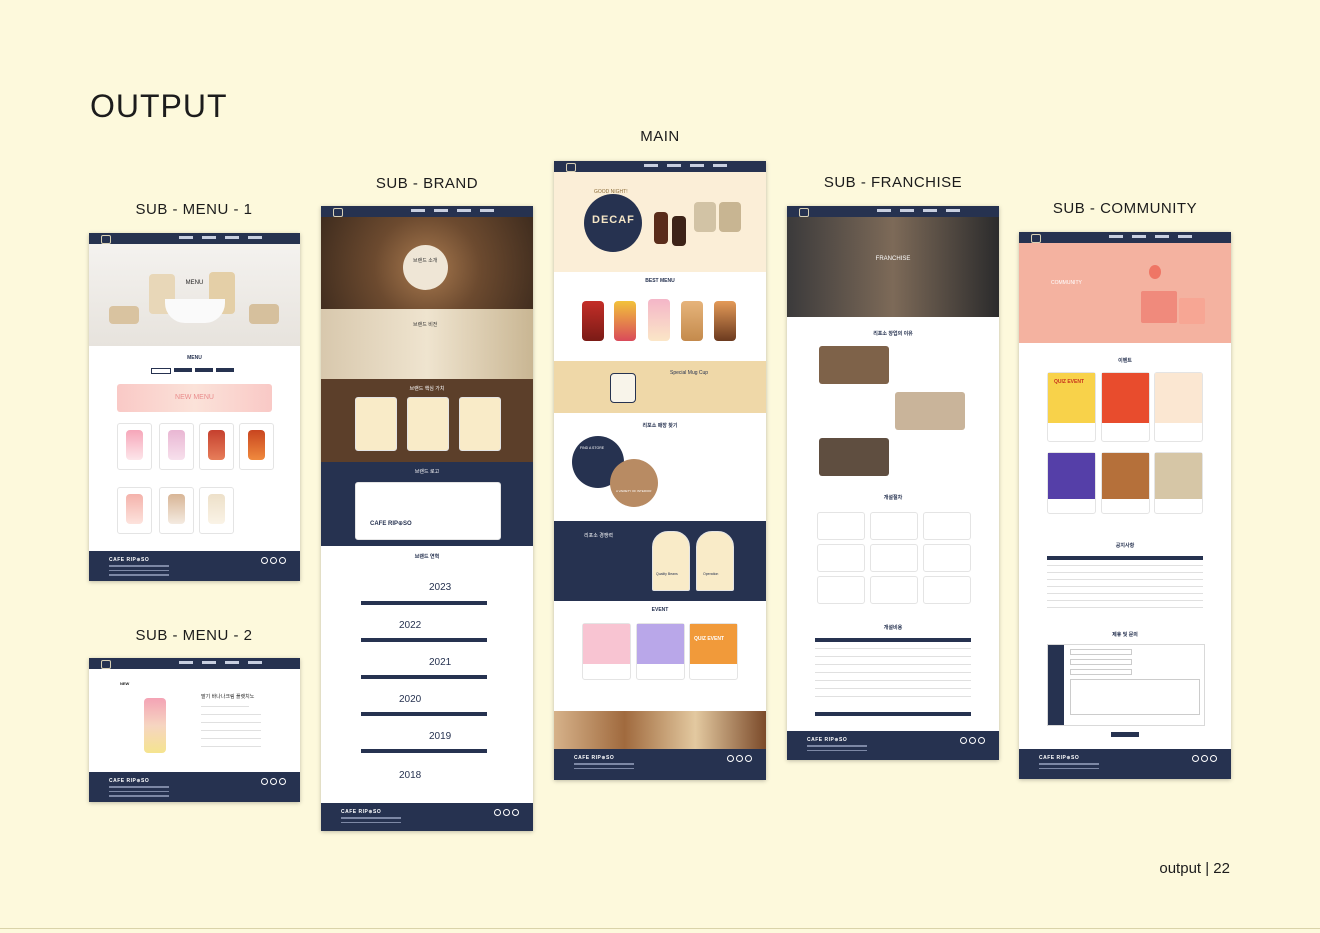  Describe the element at coordinates (623, 388) in the screenshot. I see `mug-image` at that location.